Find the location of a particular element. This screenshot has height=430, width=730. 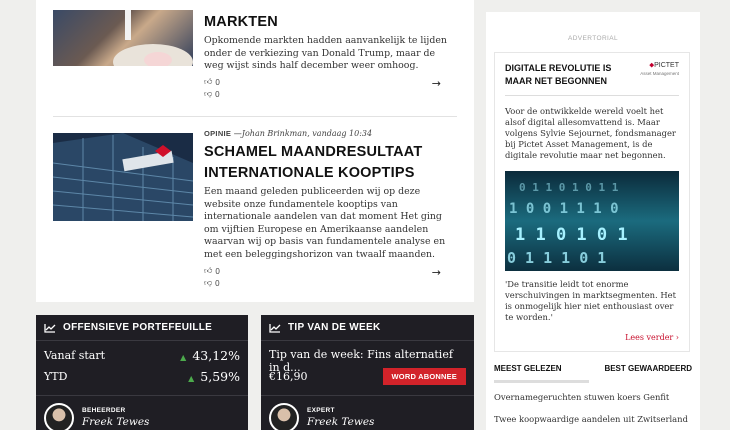

sidebar-tabs: MEEST GELEZEN BEST GEWAARDEERD is located at coordinates (593, 368).